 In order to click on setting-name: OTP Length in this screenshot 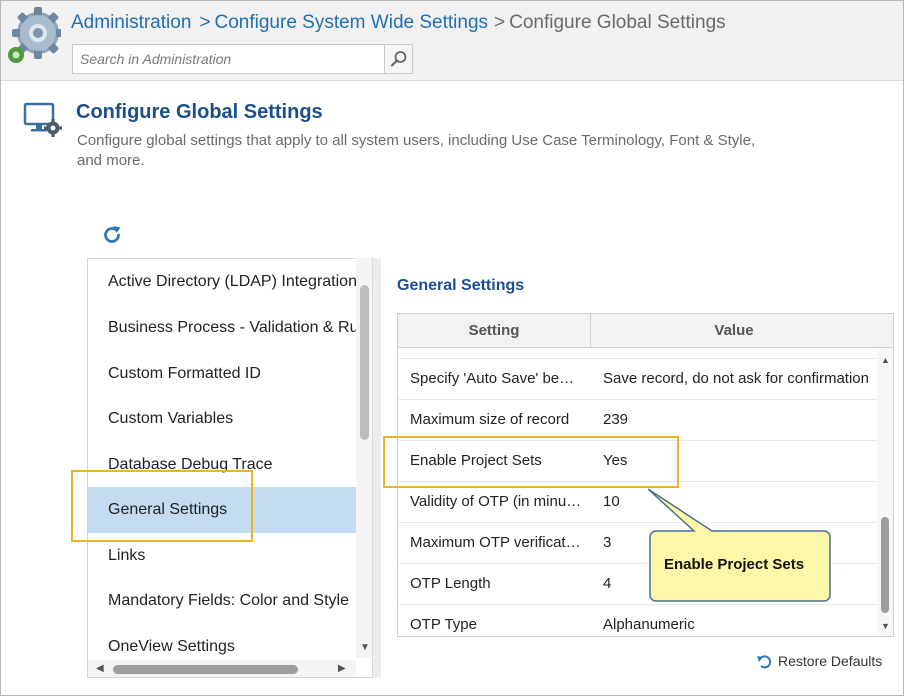, I will do `click(450, 583)`.